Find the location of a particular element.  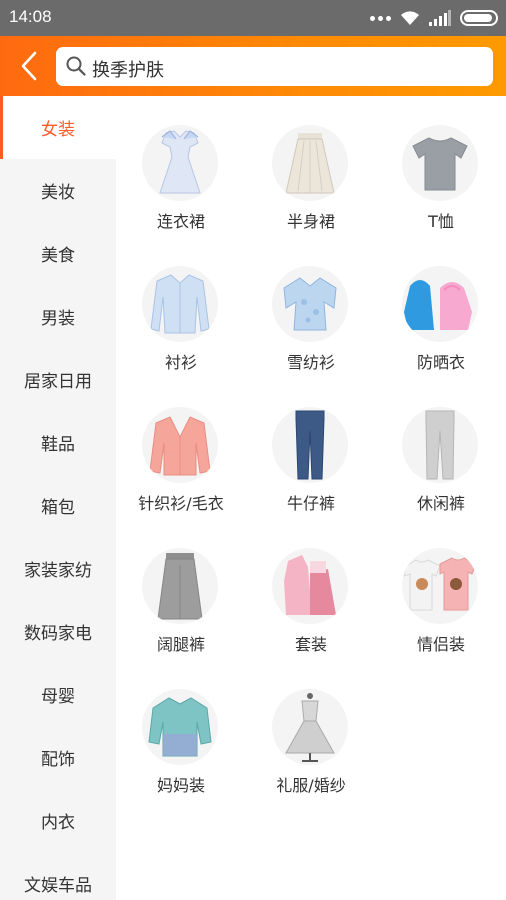

dress-icon is located at coordinates (180, 162).